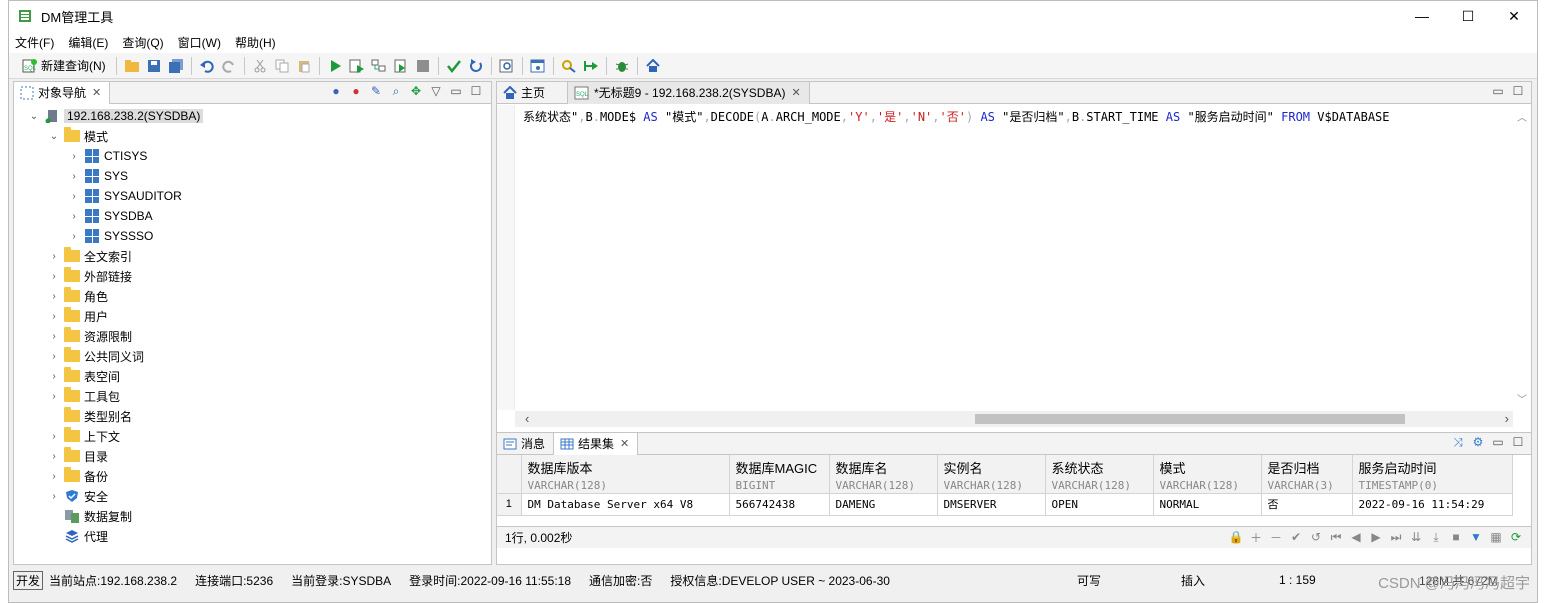 This screenshot has height=603, width=1546. What do you see at coordinates (376, 91) in the screenshot?
I see `edit-icon: ✎` at bounding box center [376, 91].